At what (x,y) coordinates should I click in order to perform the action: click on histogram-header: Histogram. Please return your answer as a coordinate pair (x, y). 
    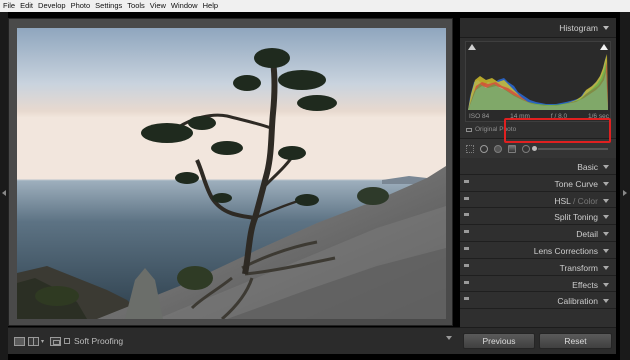
    Looking at the image, I should click on (538, 28).